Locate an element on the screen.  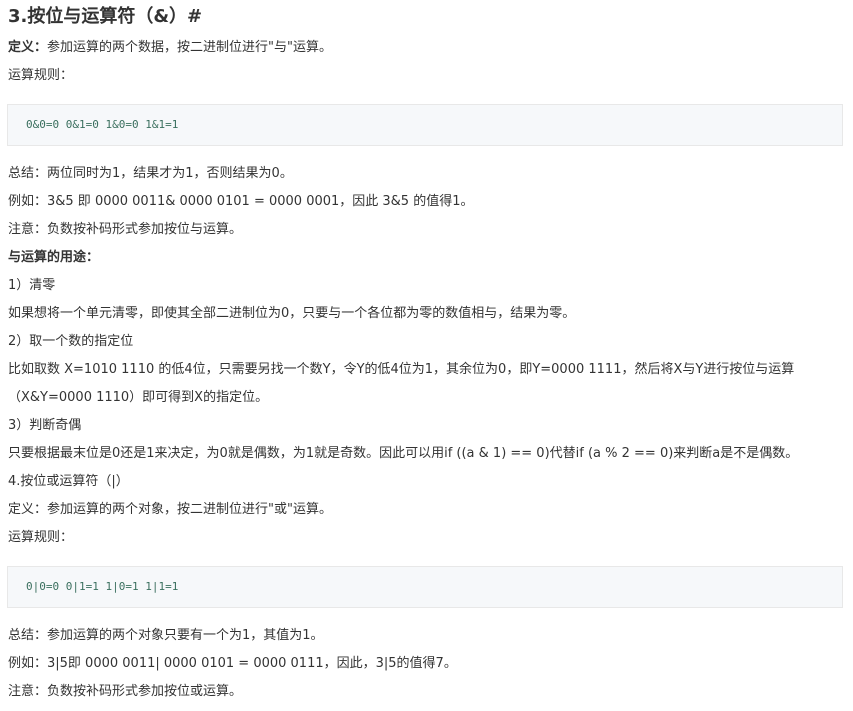
use1-title: 1）清零 is located at coordinates (32, 285).